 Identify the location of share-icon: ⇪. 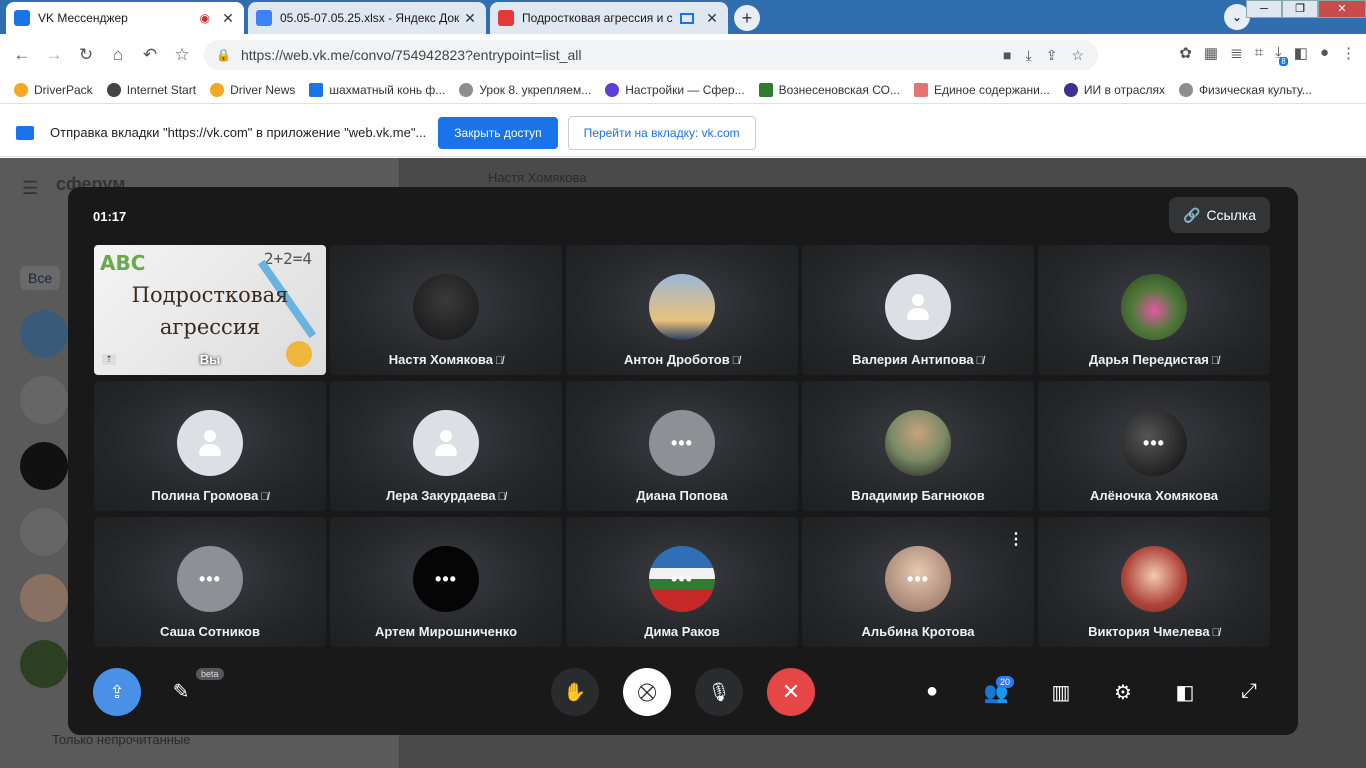
(1052, 55).